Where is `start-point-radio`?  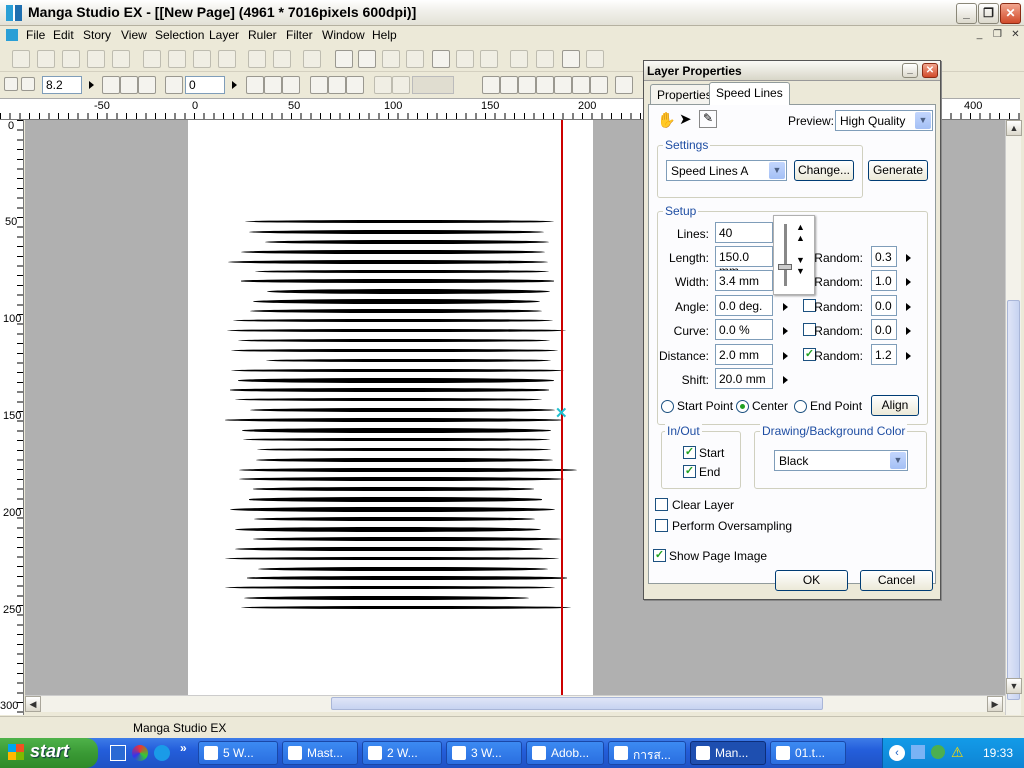
start-point-radio is located at coordinates (667, 406).